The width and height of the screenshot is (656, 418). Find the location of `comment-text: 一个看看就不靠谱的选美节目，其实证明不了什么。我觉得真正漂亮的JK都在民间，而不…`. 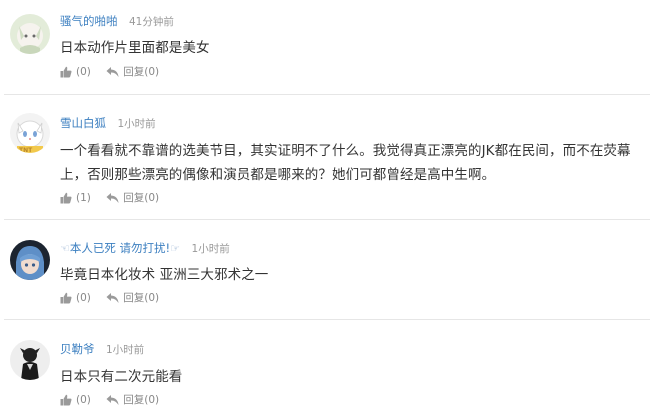

comment-text: 一个看看就不靠谱的选美节目，其实证明不了什么。我觉得真正漂亮的JK都在民间，而不… is located at coordinates (352, 163).